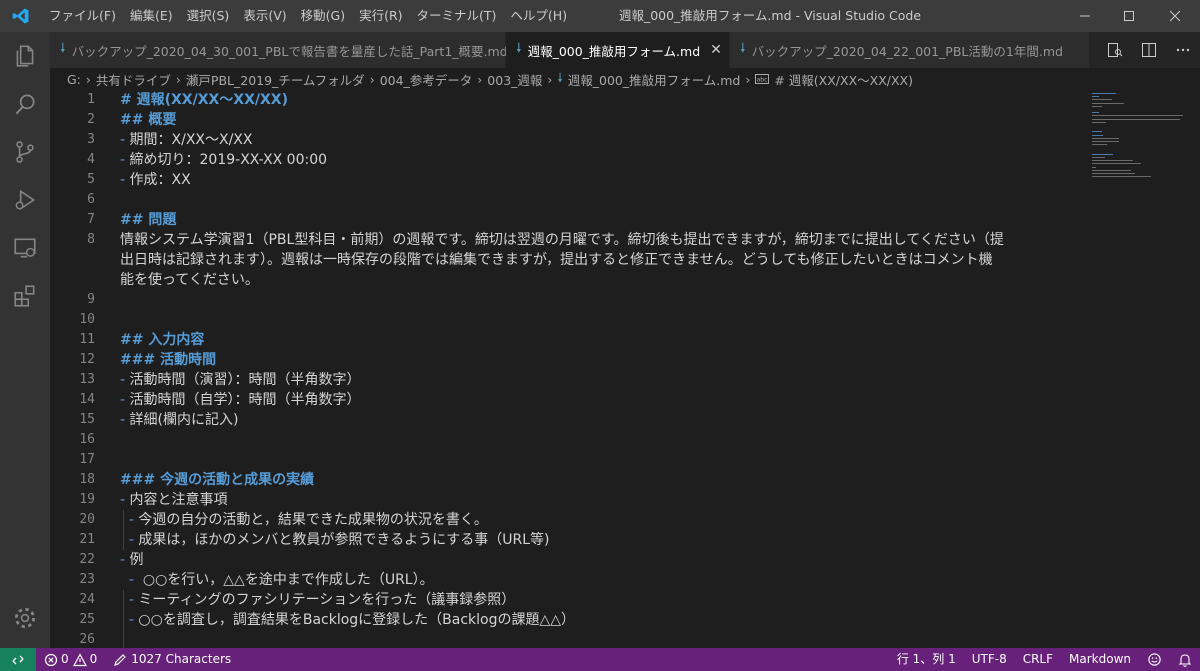  I want to click on line-number: 14, so click(87, 399).